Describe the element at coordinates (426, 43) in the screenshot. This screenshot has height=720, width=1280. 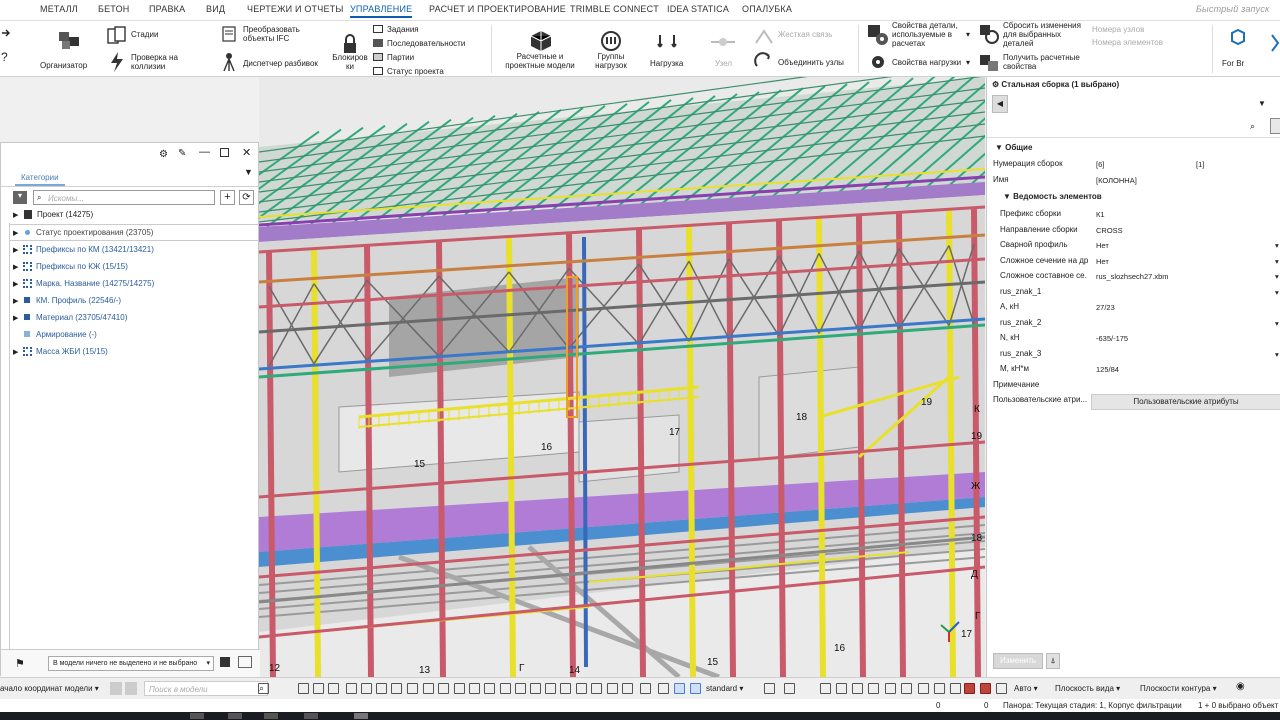
I see `sequences-button: Последовательности` at that location.